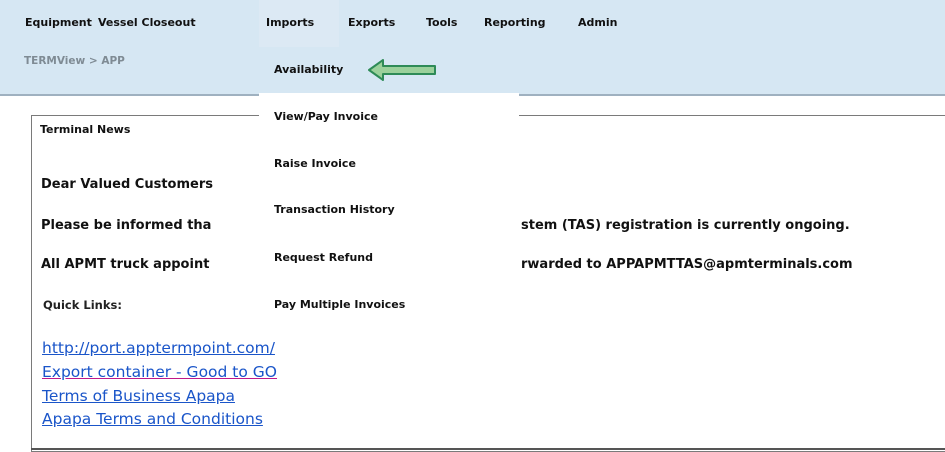  I want to click on dropdown-item-request-refund: Request Refund, so click(323, 258).